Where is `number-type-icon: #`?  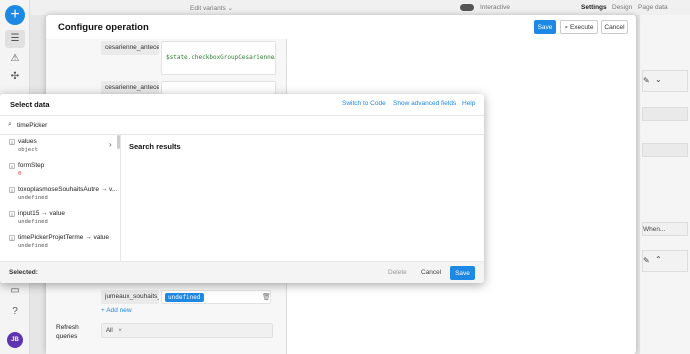 number-type-icon: # is located at coordinates (12, 166).